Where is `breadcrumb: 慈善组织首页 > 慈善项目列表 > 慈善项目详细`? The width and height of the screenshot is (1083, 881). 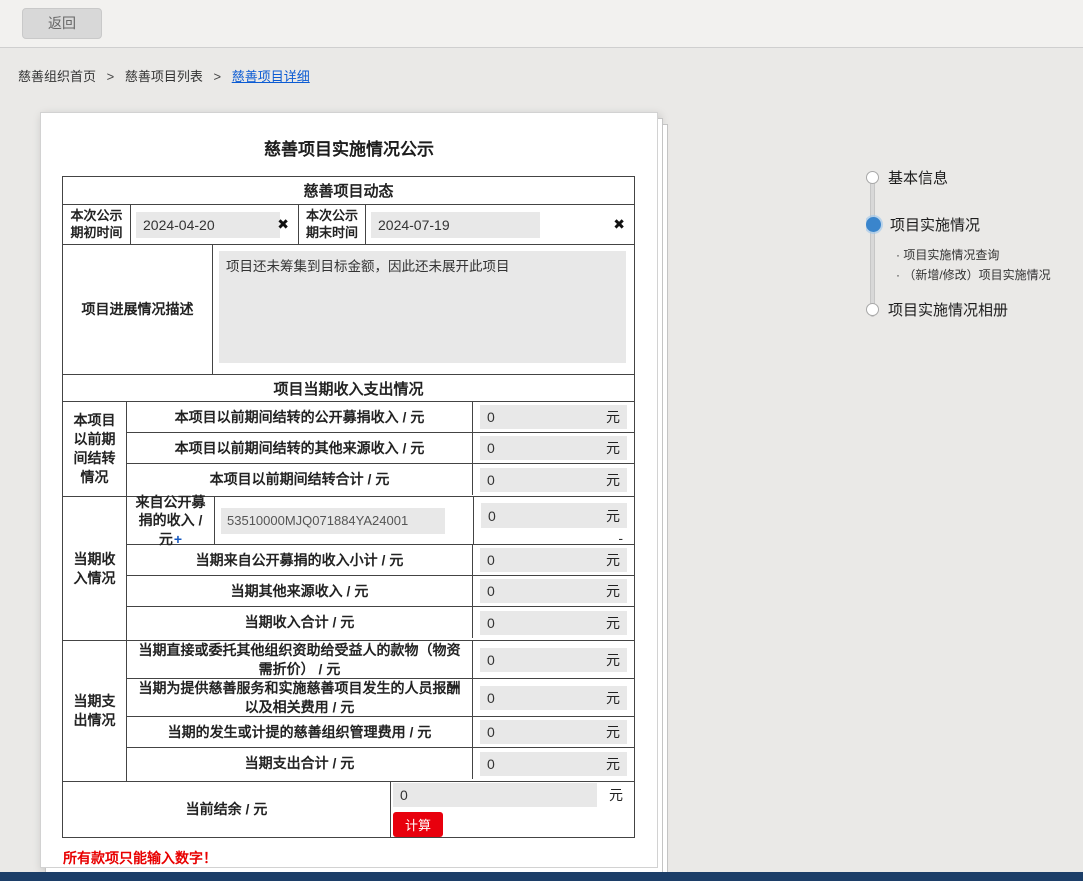 breadcrumb: 慈善组织首页 > 慈善项目列表 > 慈善项目详细 is located at coordinates (550, 75).